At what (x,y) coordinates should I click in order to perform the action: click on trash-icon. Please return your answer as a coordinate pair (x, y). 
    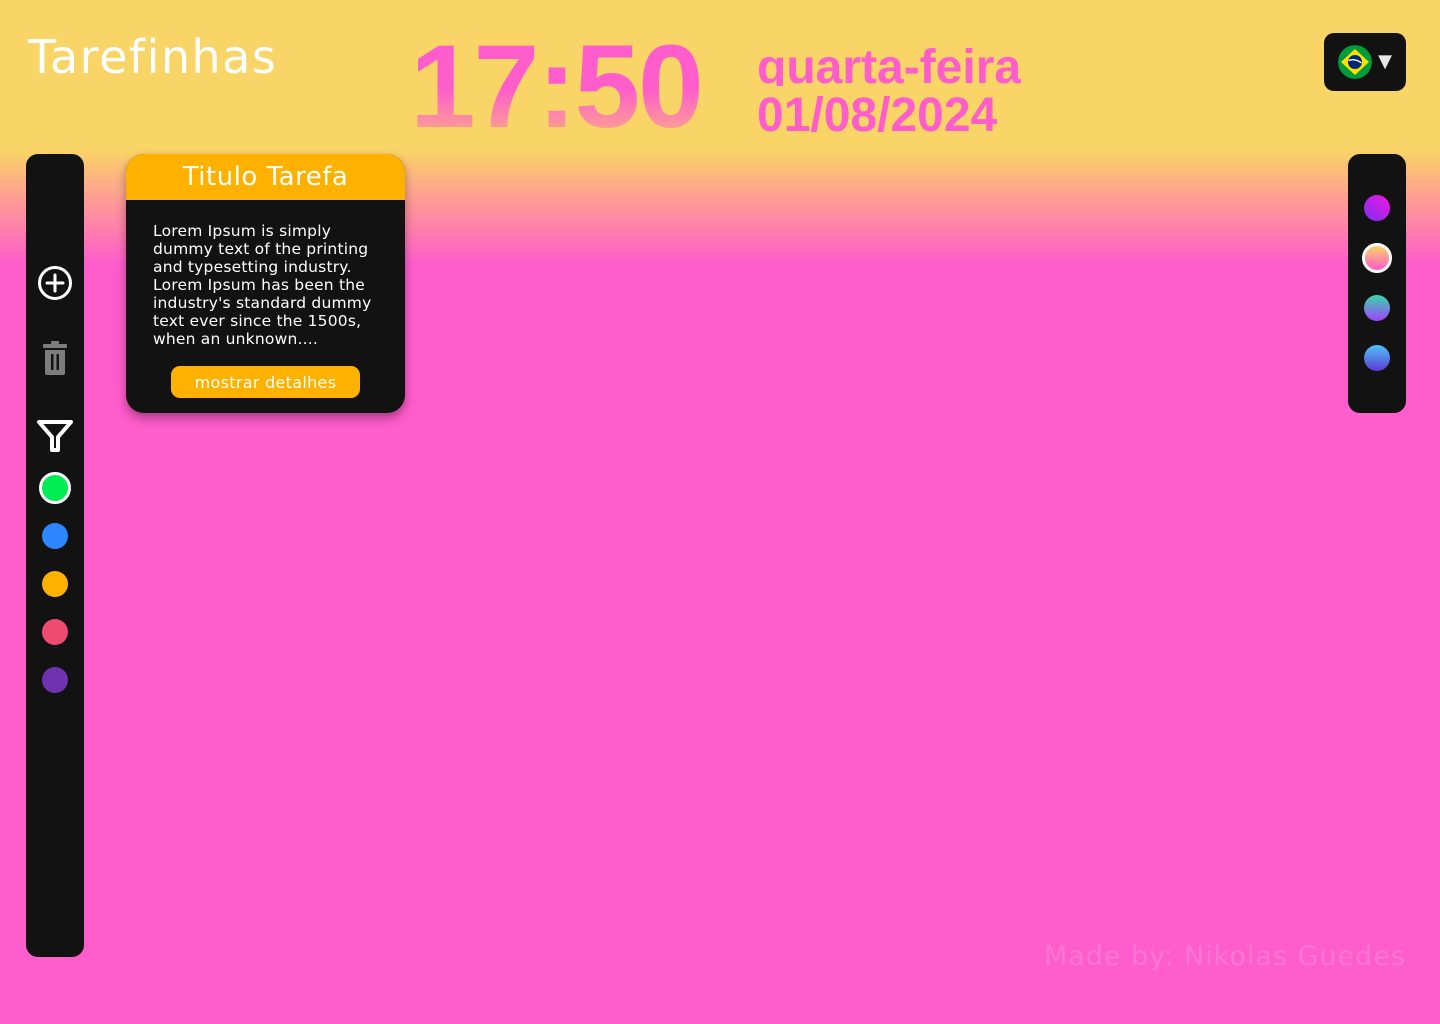
    Looking at the image, I should click on (55, 358).